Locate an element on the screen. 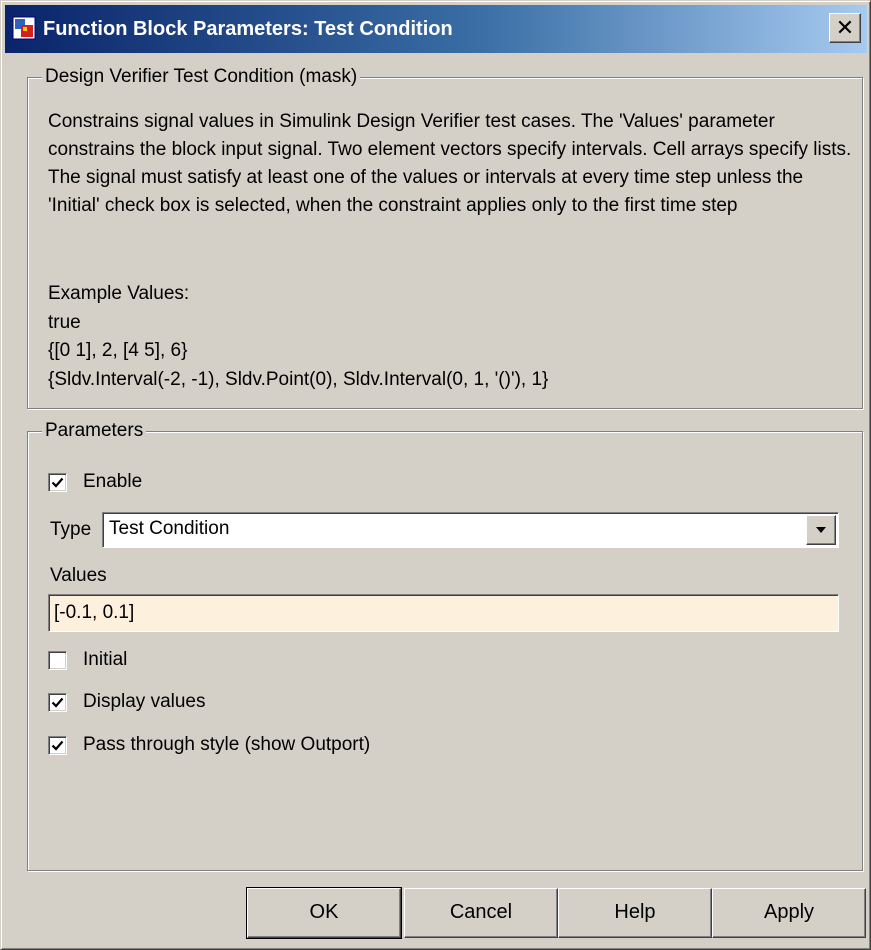 Image resolution: width=871 pixels, height=950 pixels. chevron-down-icon is located at coordinates (821, 530).